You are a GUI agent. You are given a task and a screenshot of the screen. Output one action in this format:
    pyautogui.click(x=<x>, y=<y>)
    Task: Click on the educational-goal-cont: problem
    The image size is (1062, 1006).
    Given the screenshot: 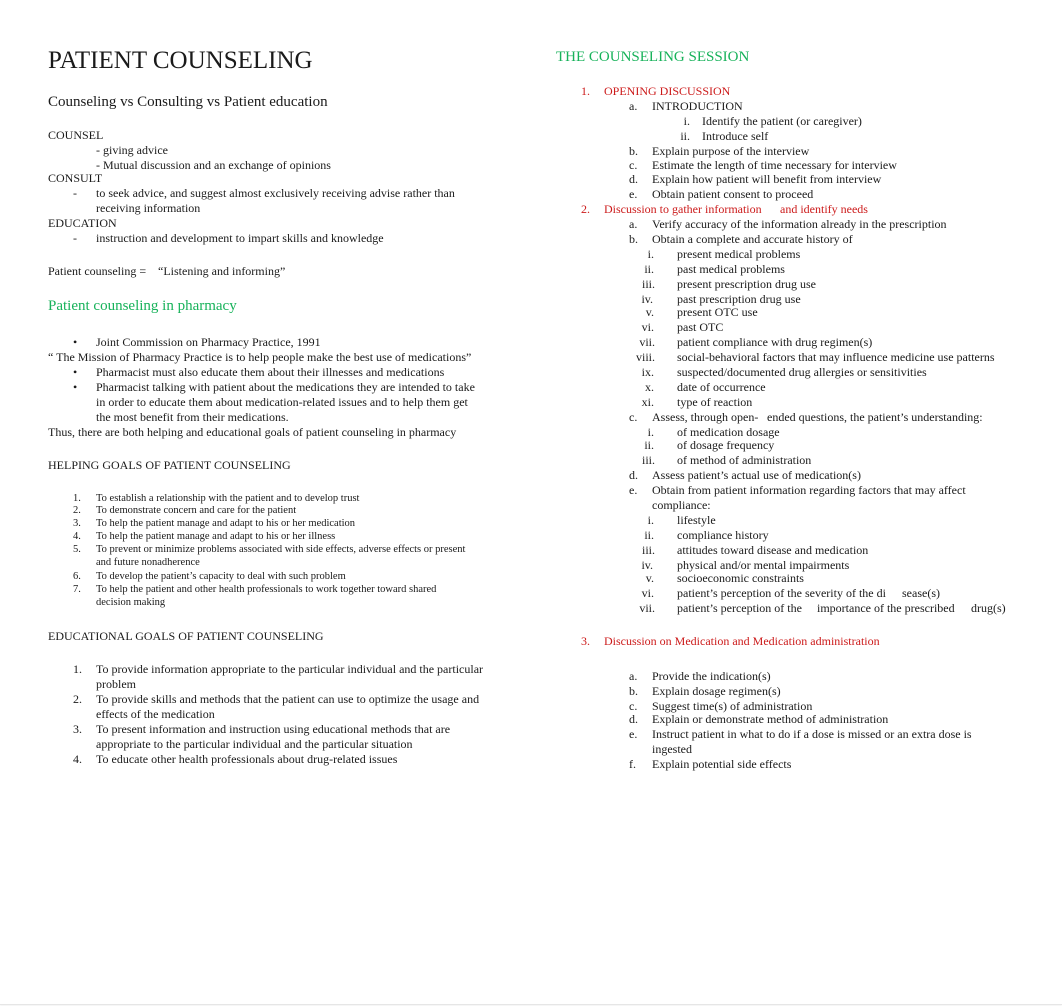 What is the action you would take?
    pyautogui.click(x=116, y=684)
    